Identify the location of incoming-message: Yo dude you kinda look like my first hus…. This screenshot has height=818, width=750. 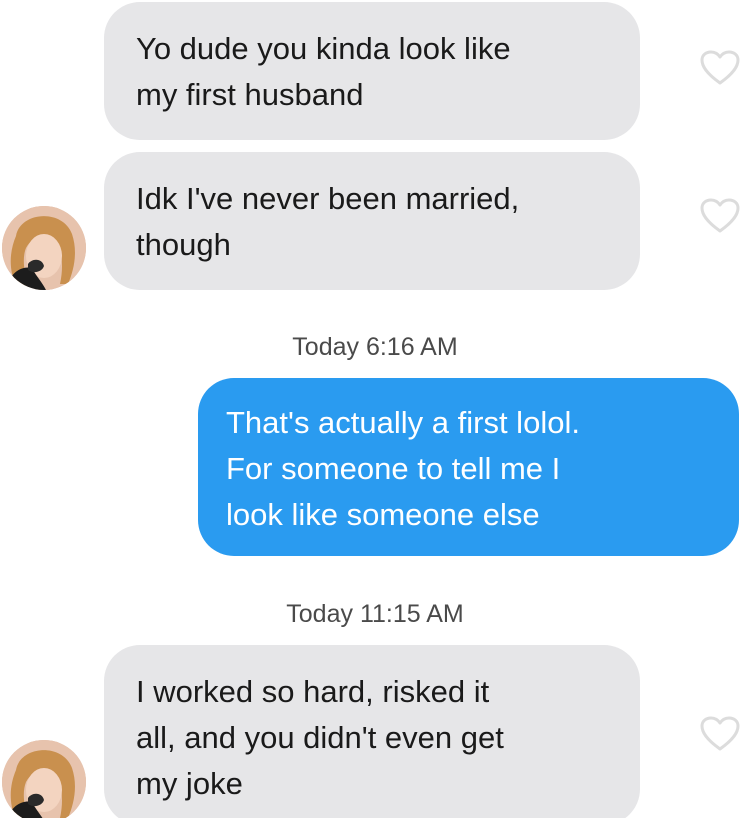
(372, 71).